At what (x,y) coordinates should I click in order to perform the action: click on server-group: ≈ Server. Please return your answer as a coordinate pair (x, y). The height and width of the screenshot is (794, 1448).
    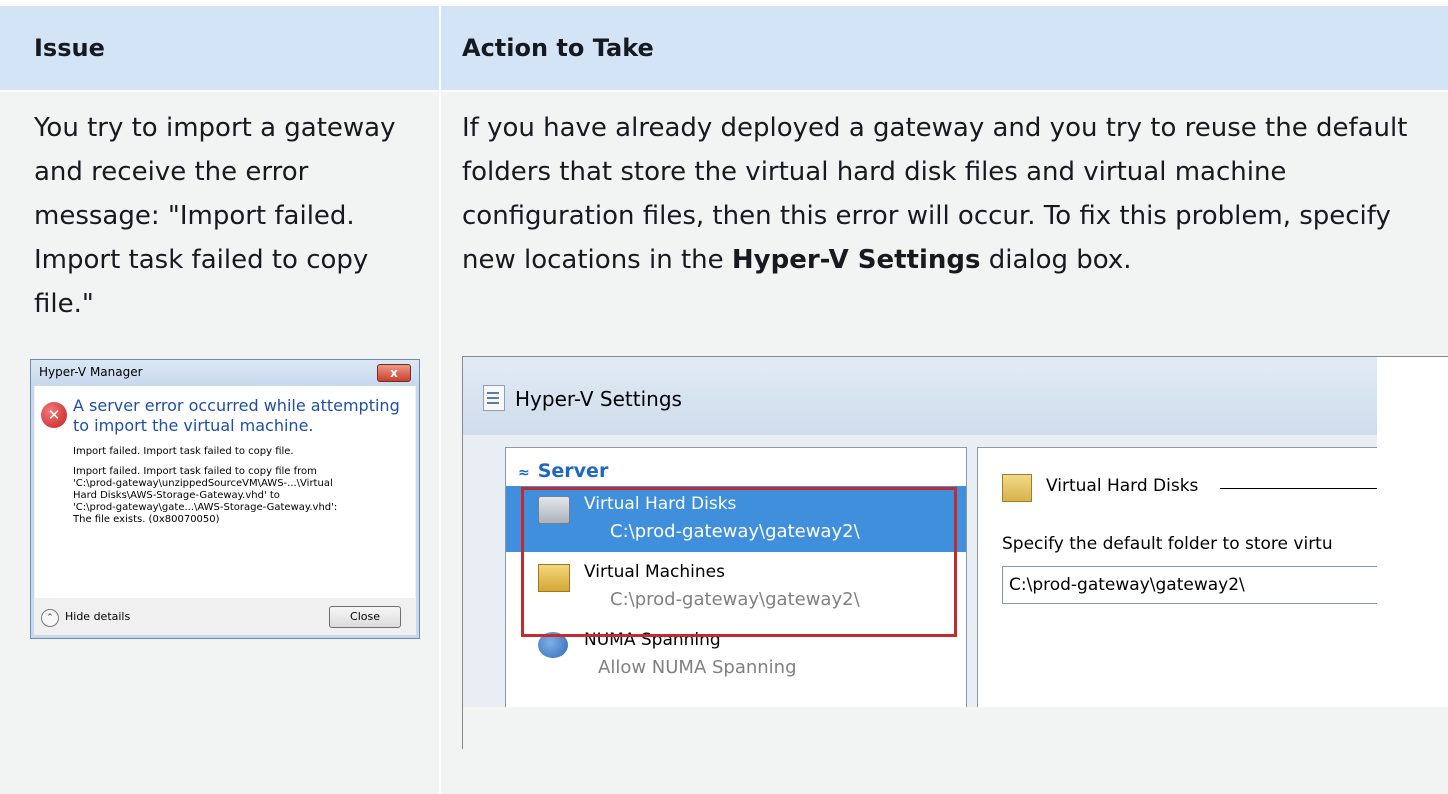
    Looking at the image, I should click on (563, 471).